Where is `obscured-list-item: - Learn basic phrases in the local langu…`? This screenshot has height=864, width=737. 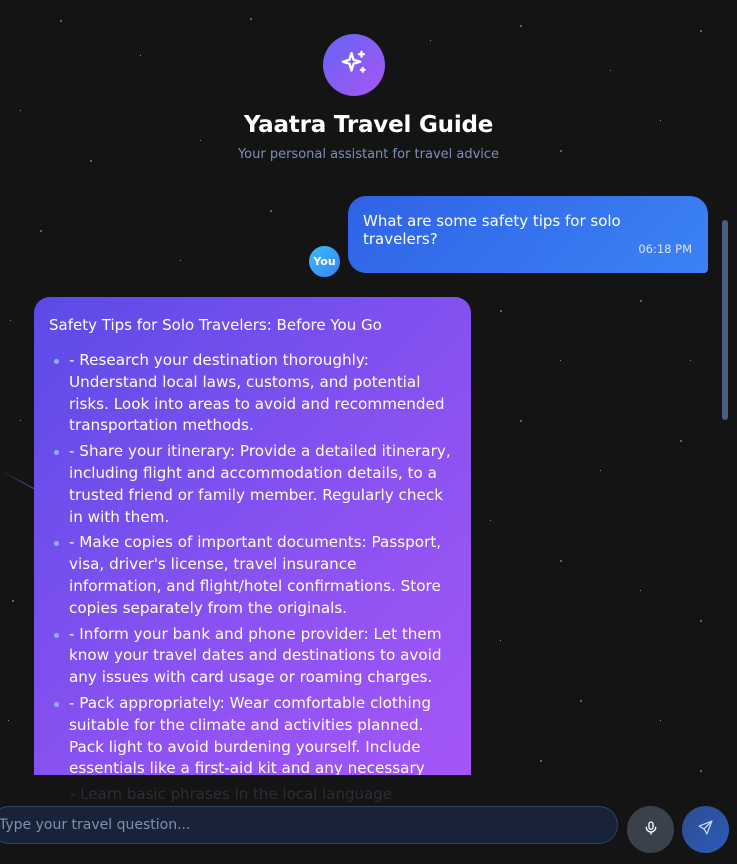 obscured-list-item: - Learn basic phrases in the local langu… is located at coordinates (231, 794).